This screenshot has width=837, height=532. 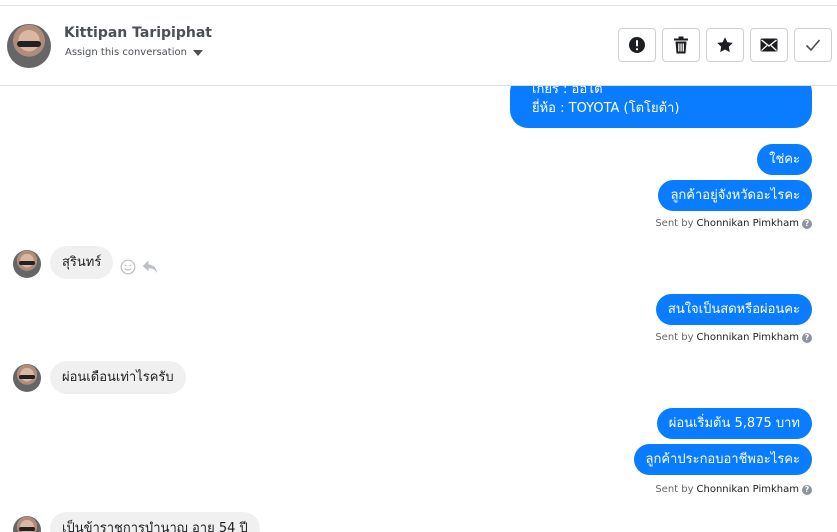 I want to click on outgoing-message: ใช่คะ, so click(x=784, y=159).